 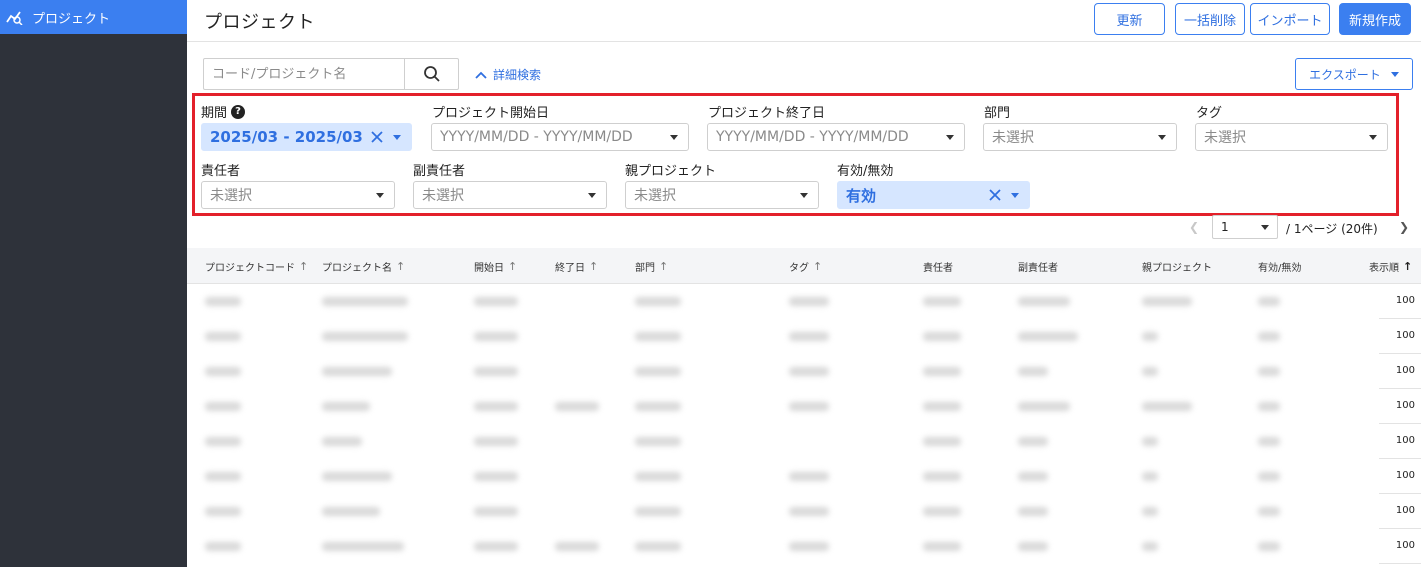 What do you see at coordinates (1129, 19) in the screenshot?
I see `refresh-button: 更新` at bounding box center [1129, 19].